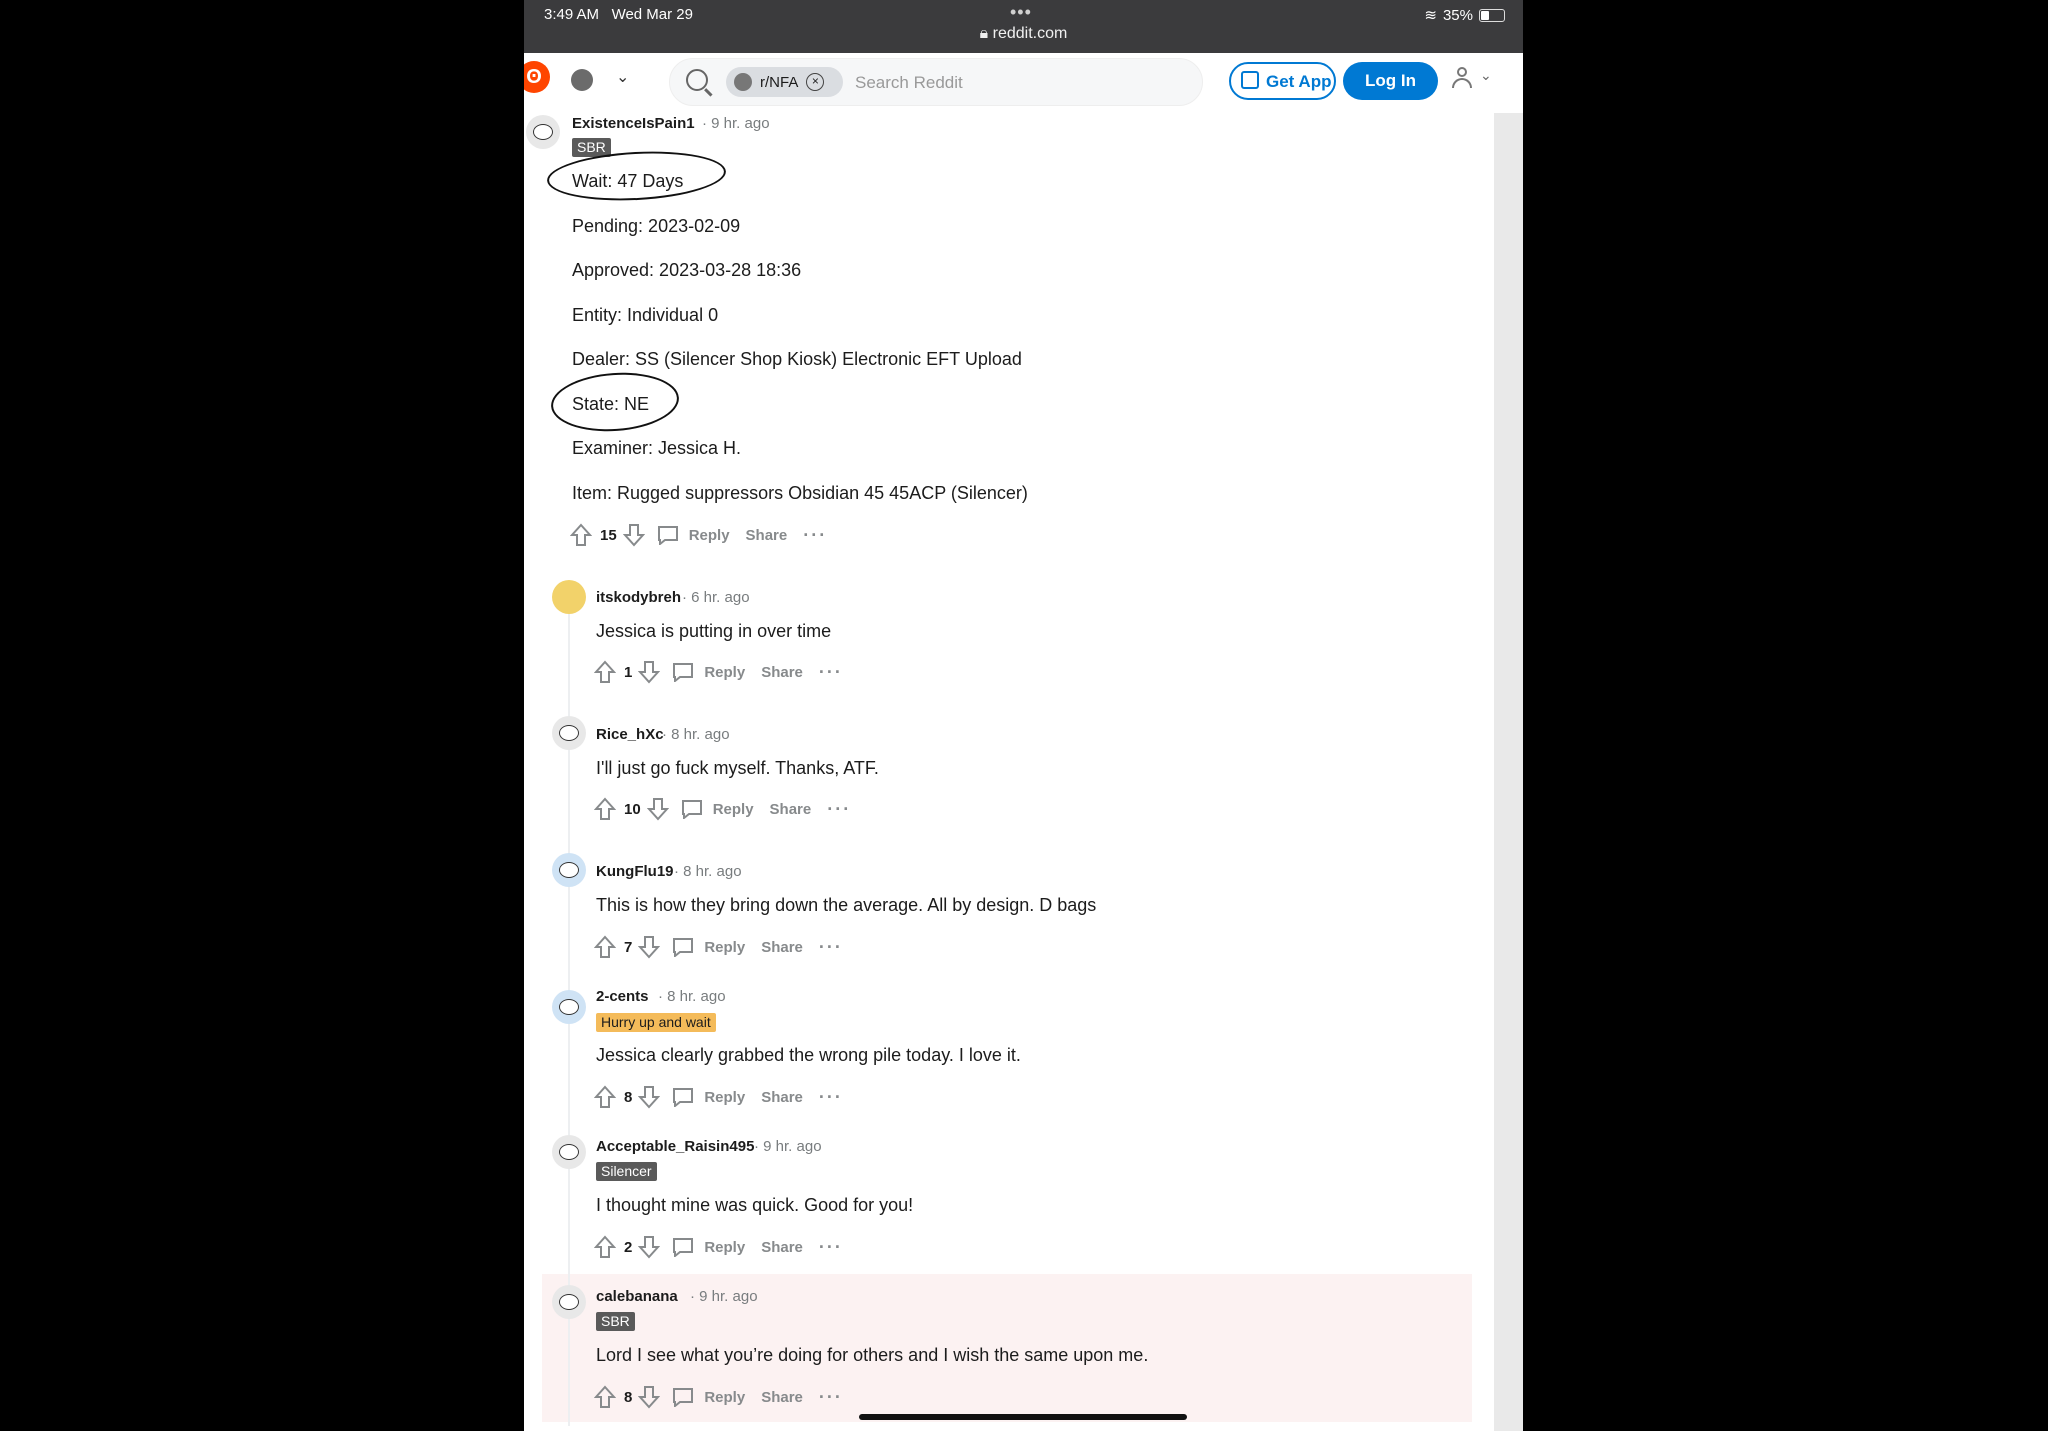 This screenshot has width=2048, height=1431. What do you see at coordinates (656, 1022) in the screenshot?
I see `user-flair: Hurry up and wait` at bounding box center [656, 1022].